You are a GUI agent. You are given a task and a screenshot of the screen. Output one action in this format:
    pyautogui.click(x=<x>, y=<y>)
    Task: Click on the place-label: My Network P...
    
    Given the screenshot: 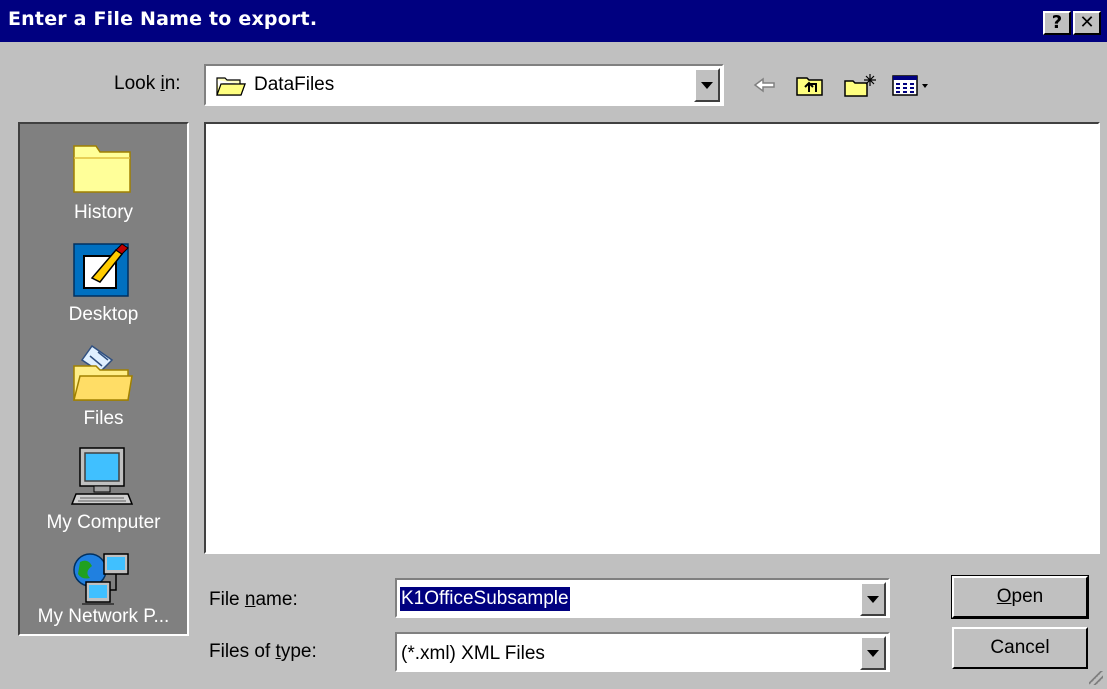 What is the action you would take?
    pyautogui.click(x=103, y=616)
    